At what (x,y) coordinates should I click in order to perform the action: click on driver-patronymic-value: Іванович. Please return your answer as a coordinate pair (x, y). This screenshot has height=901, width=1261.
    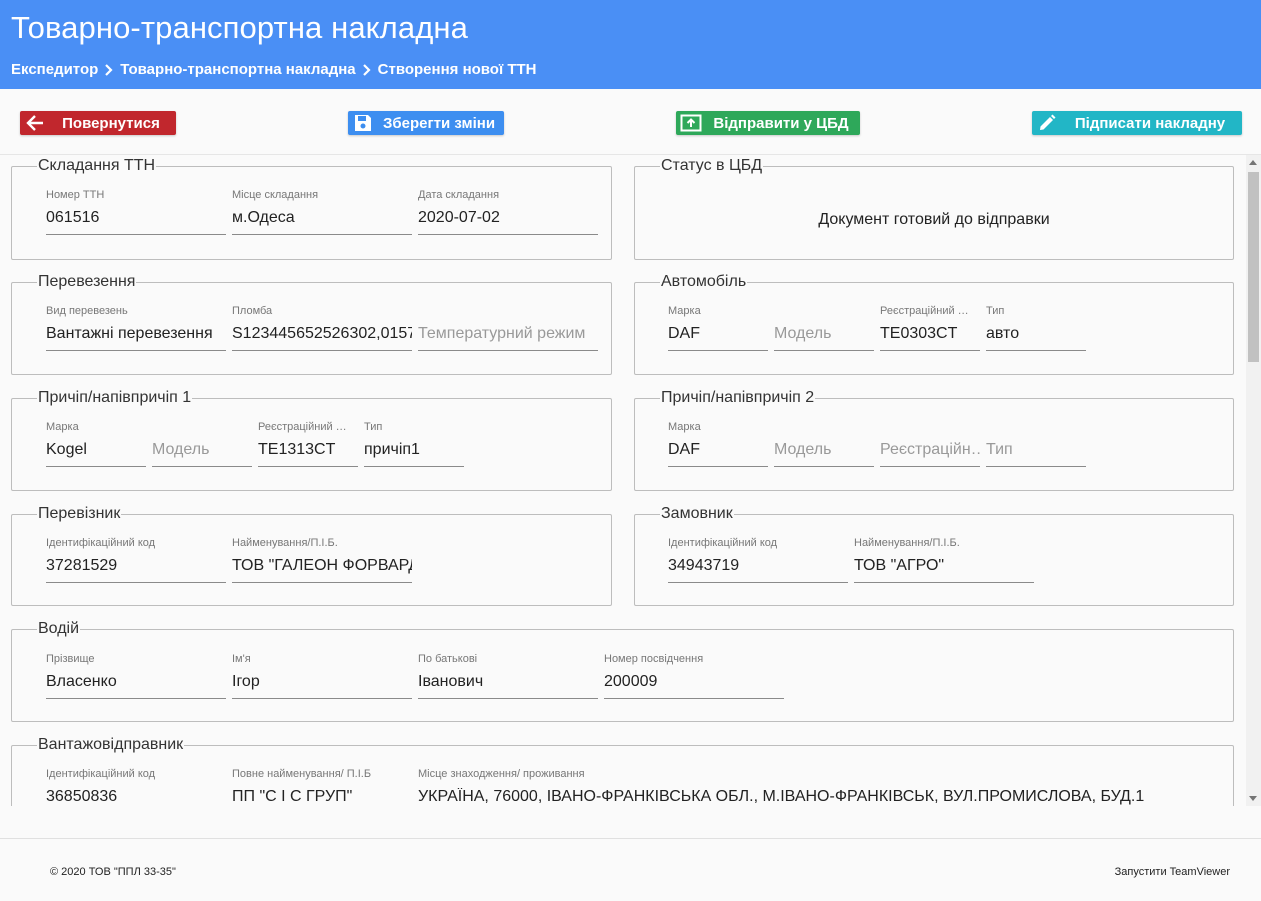
    Looking at the image, I should click on (451, 681).